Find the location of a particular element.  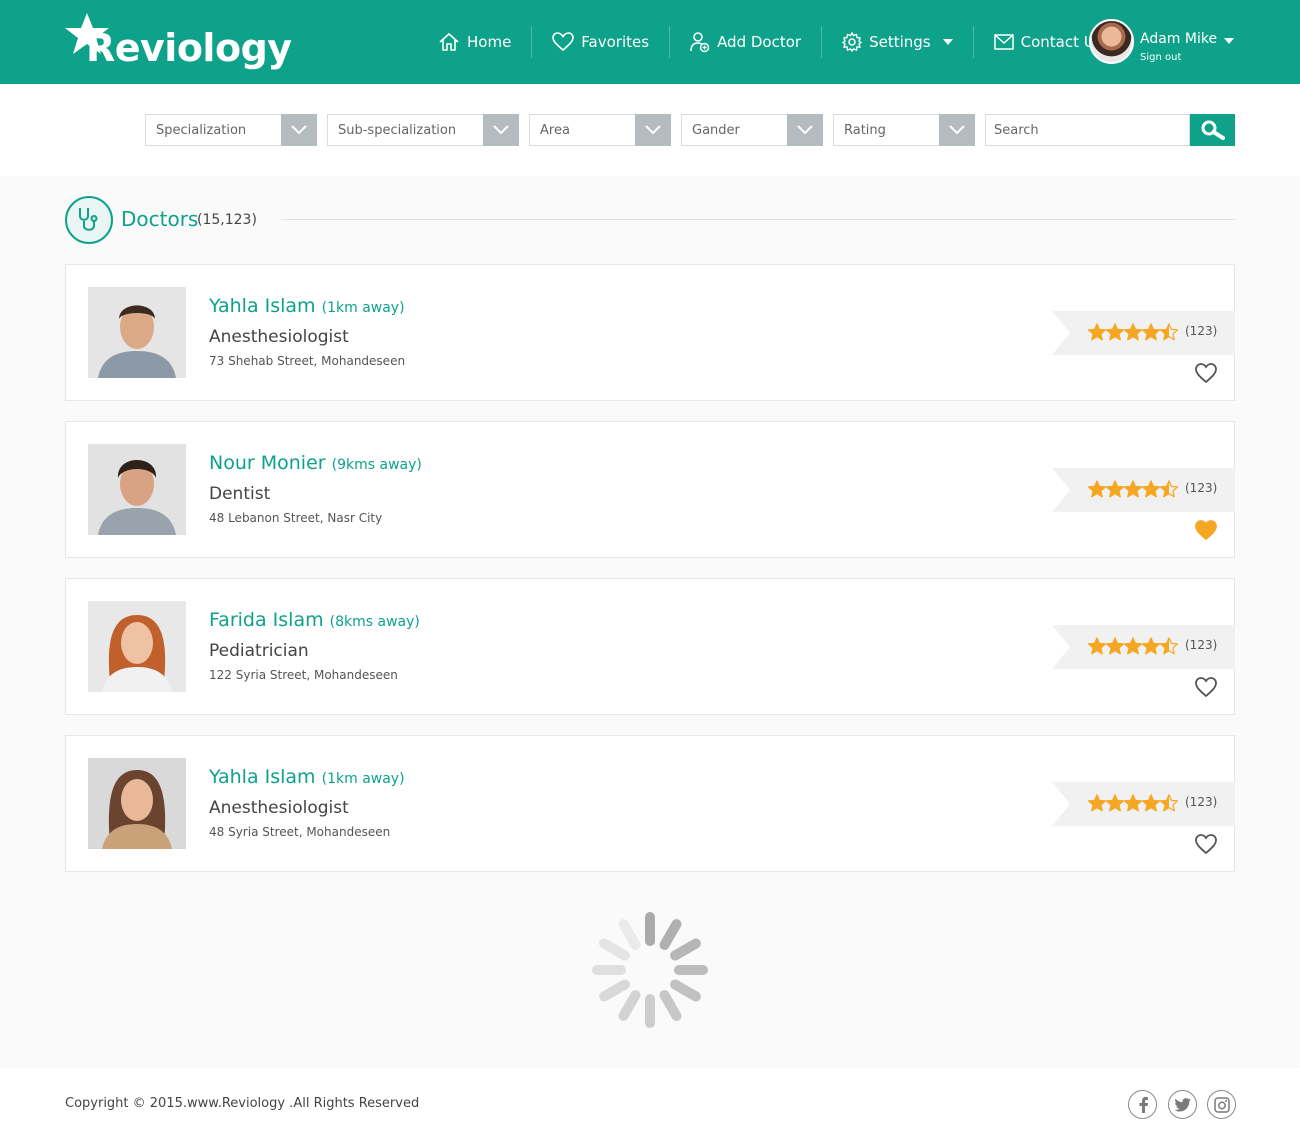

nav-favorites: Favorites is located at coordinates (601, 42).